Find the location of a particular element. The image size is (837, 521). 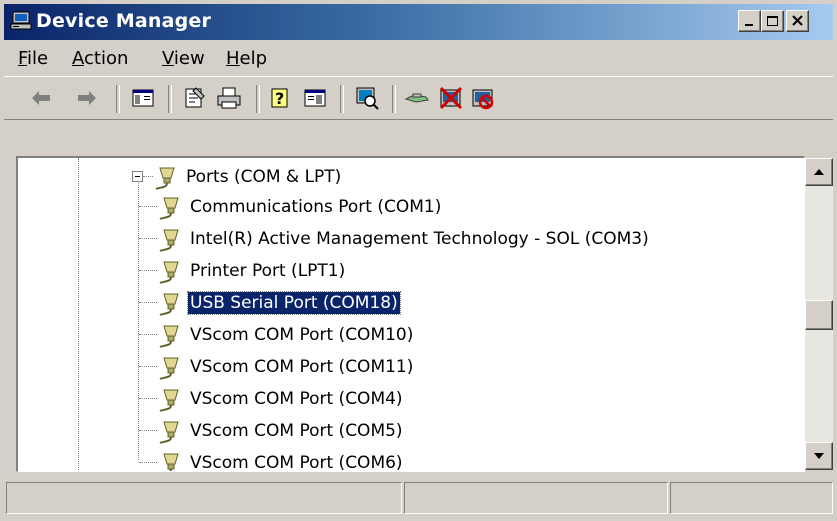

tree-item-label: VScom COM Port (COM4) is located at coordinates (296, 399).